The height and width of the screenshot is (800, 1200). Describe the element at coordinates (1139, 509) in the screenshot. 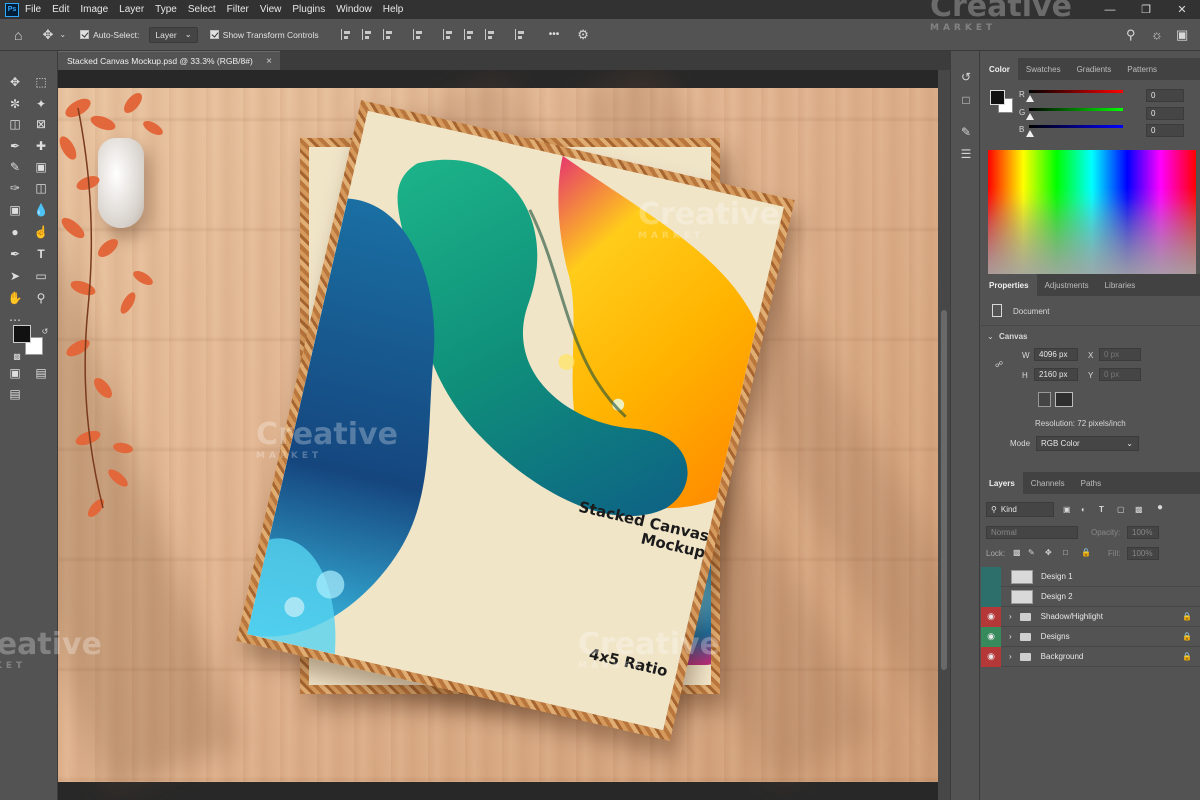

I see `filter-smart-icon: ▩` at that location.